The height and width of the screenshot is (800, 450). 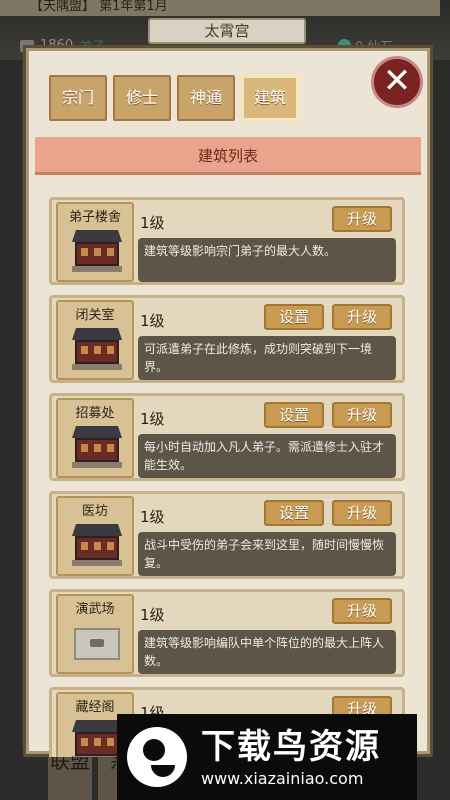 I want to click on close-button: ✕, so click(x=397, y=82).